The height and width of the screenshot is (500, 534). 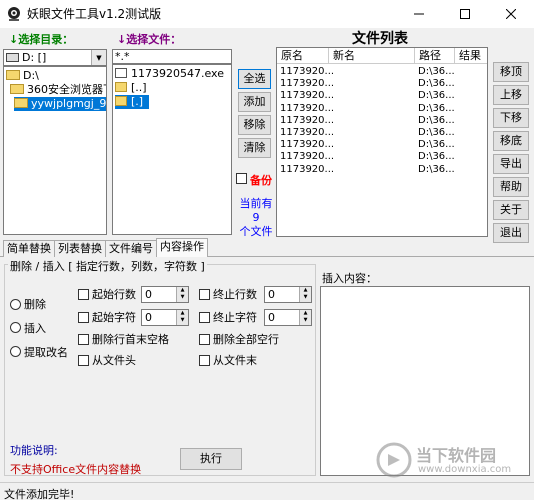 I want to click on about-button: 关于, so click(x=511, y=210).